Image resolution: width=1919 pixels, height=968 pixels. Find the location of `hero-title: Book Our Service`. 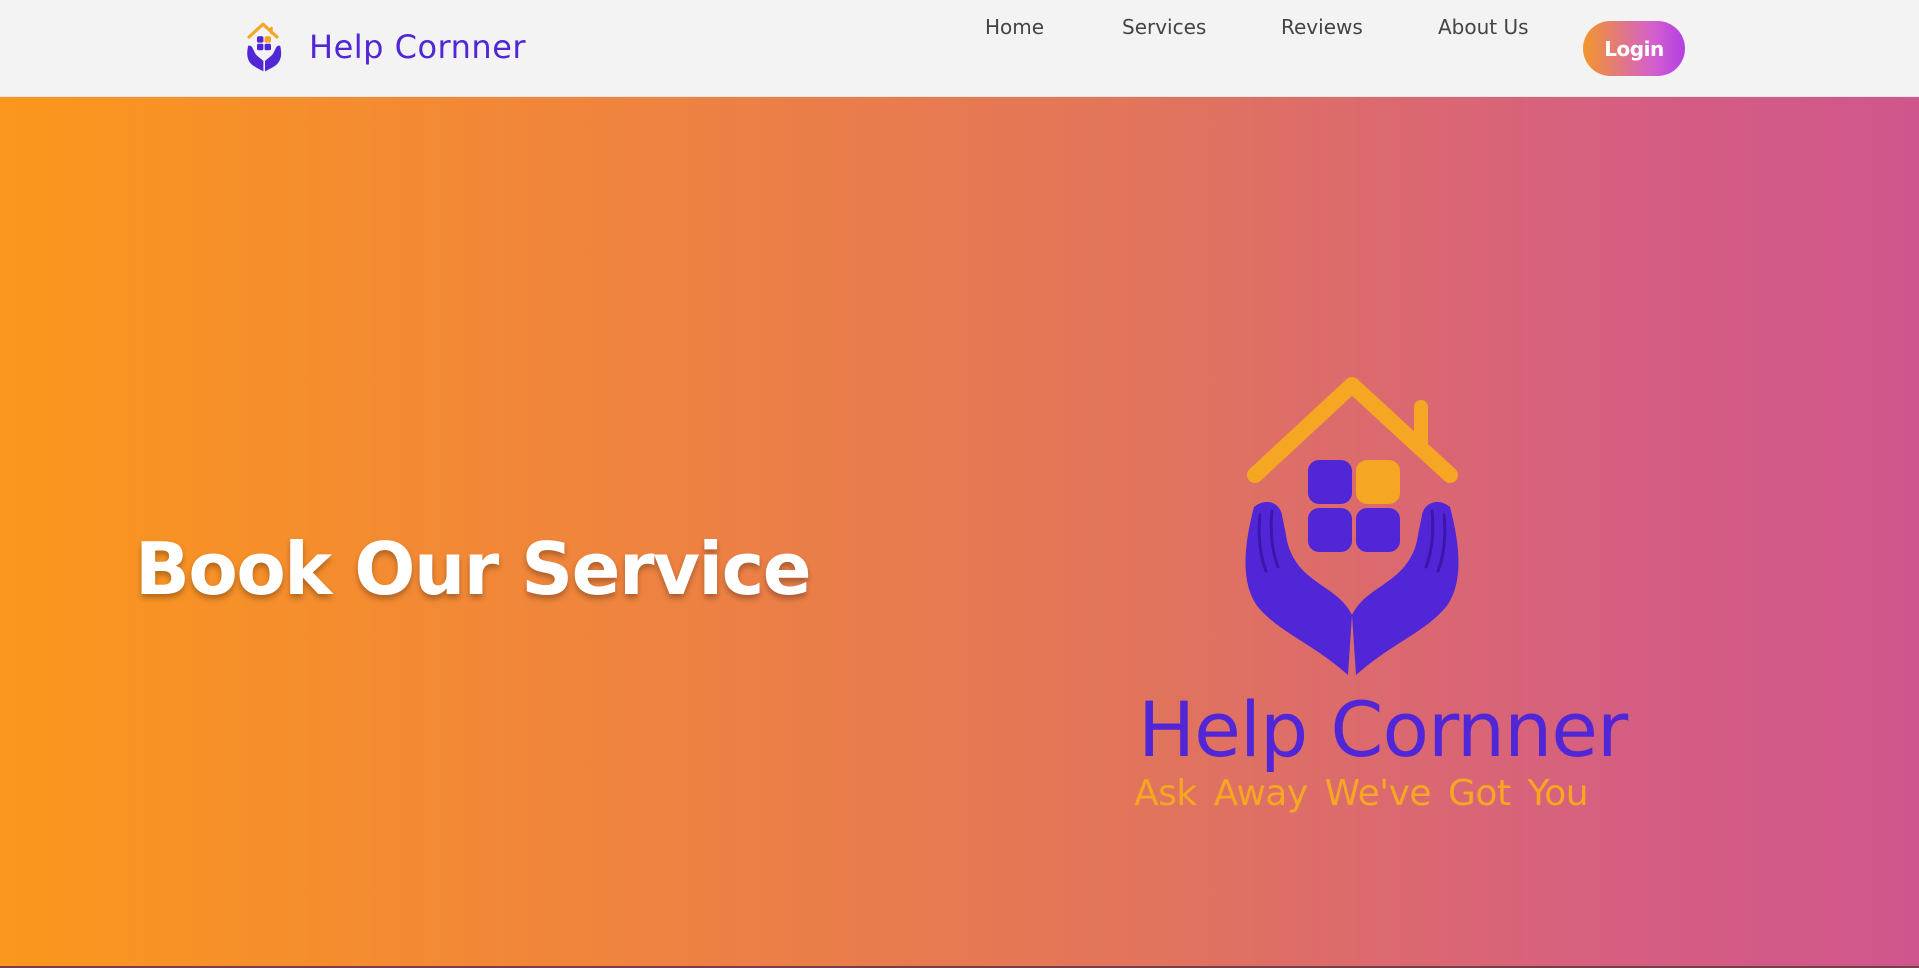

hero-title: Book Our Service is located at coordinates (473, 569).